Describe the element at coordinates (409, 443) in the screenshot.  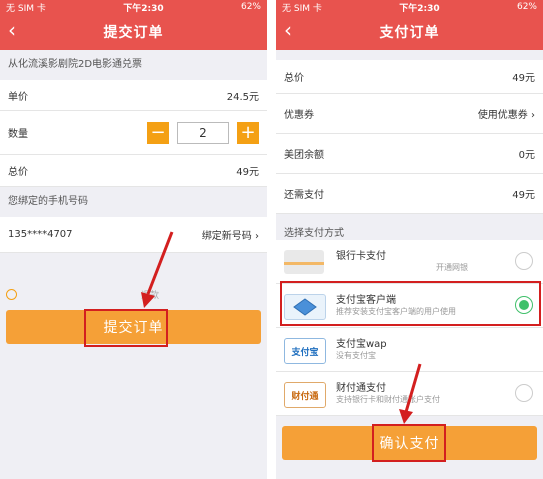
I see `confirm-payment-button: 确认支付` at that location.